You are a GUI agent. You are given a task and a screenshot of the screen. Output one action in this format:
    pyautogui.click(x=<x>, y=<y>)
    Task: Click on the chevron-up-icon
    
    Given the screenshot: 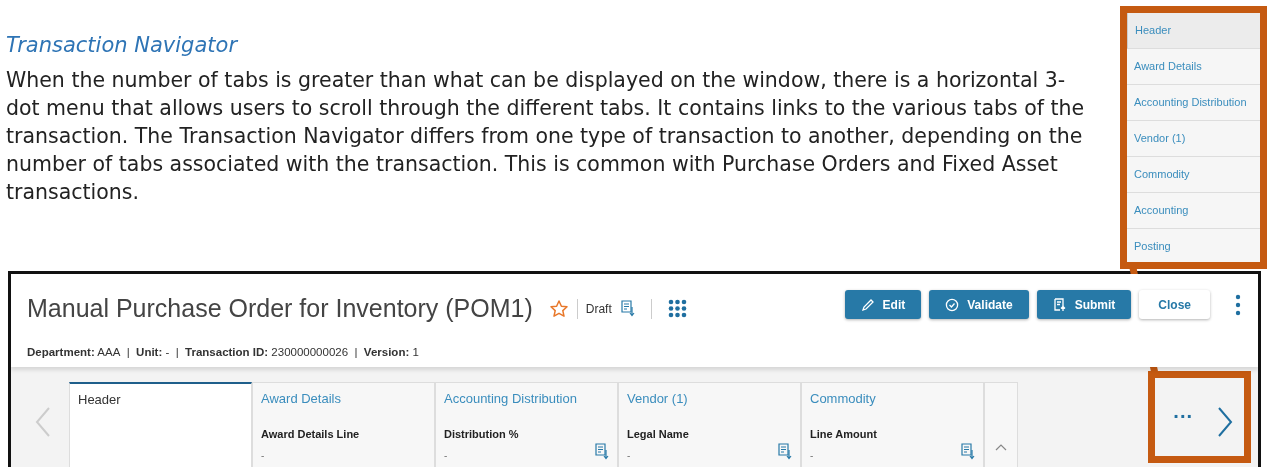 What is the action you would take?
    pyautogui.click(x=1001, y=447)
    